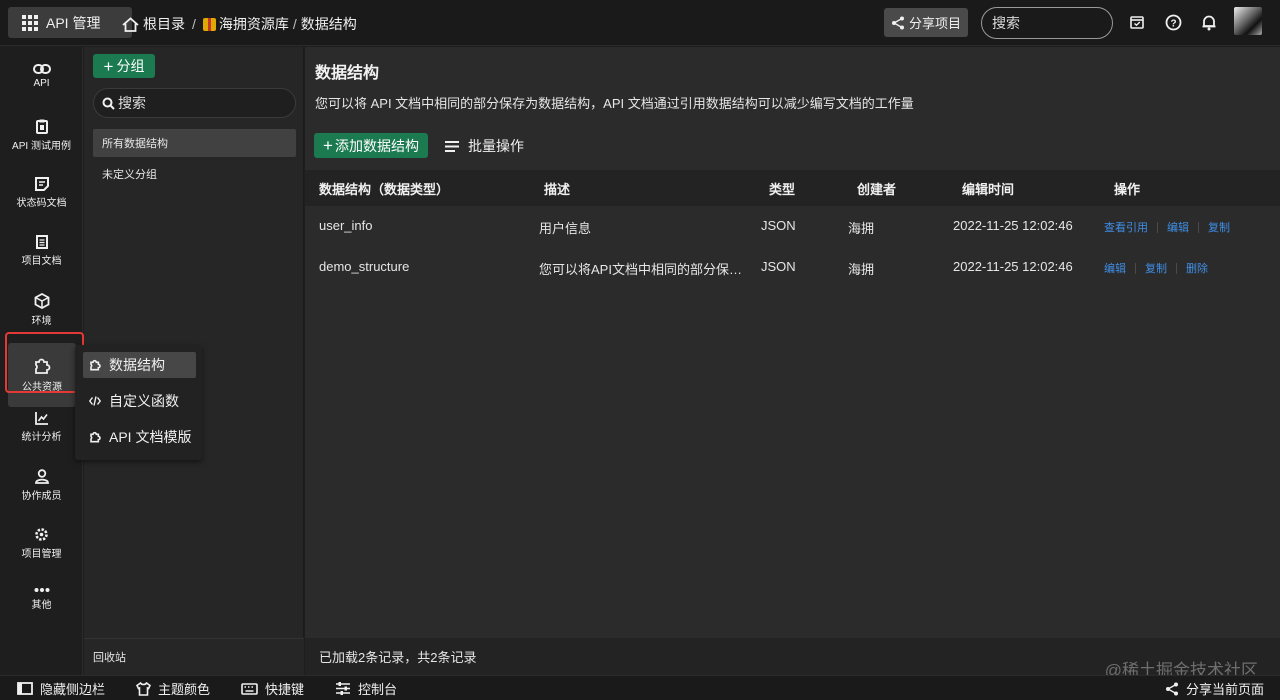 The image size is (1280, 700). Describe the element at coordinates (143, 688) in the screenshot. I see `shirt-icon` at that location.